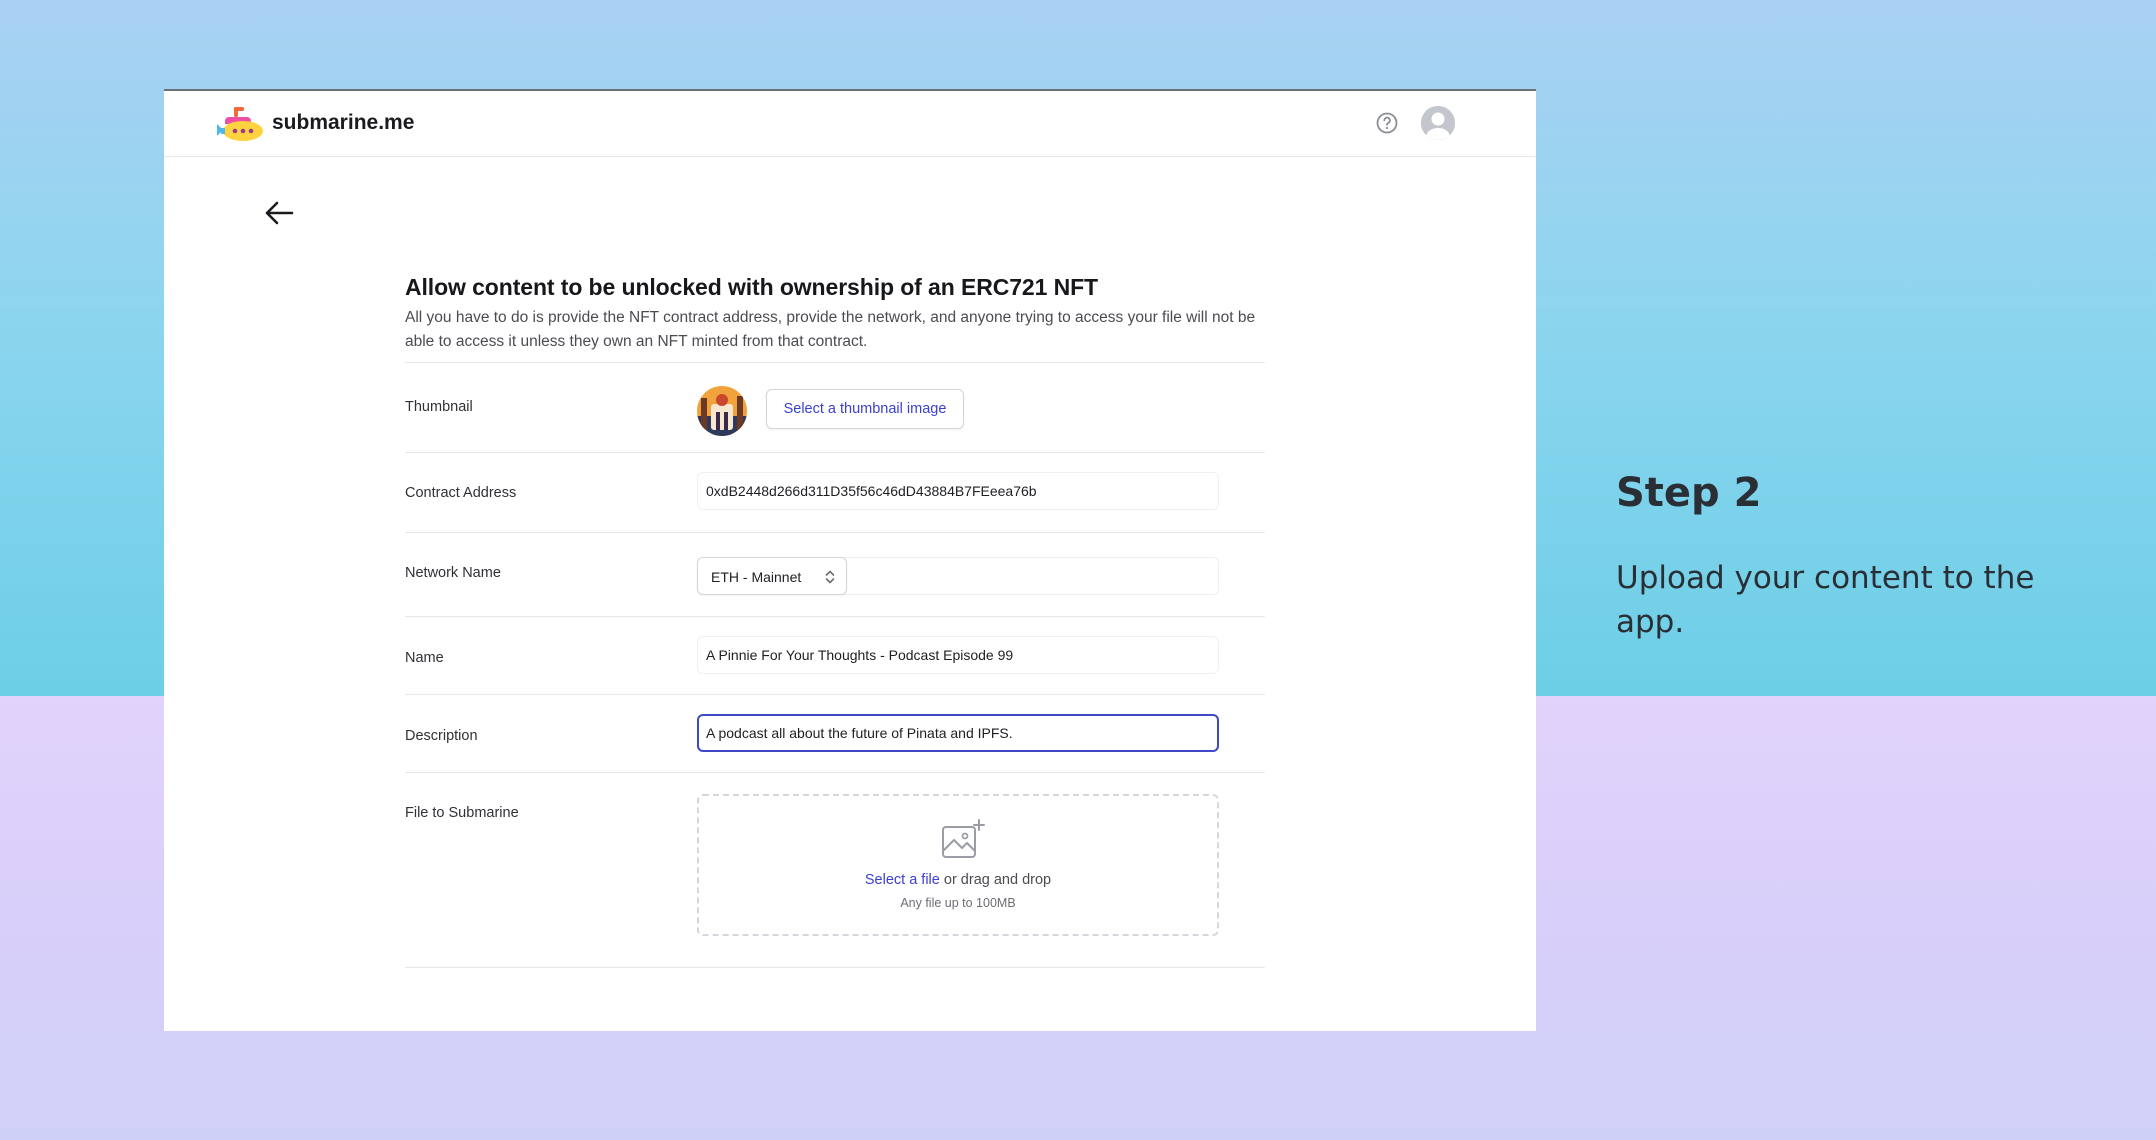 Image resolution: width=2156 pixels, height=1140 pixels. What do you see at coordinates (722, 411) in the screenshot?
I see `thumbnail-preview` at bounding box center [722, 411].